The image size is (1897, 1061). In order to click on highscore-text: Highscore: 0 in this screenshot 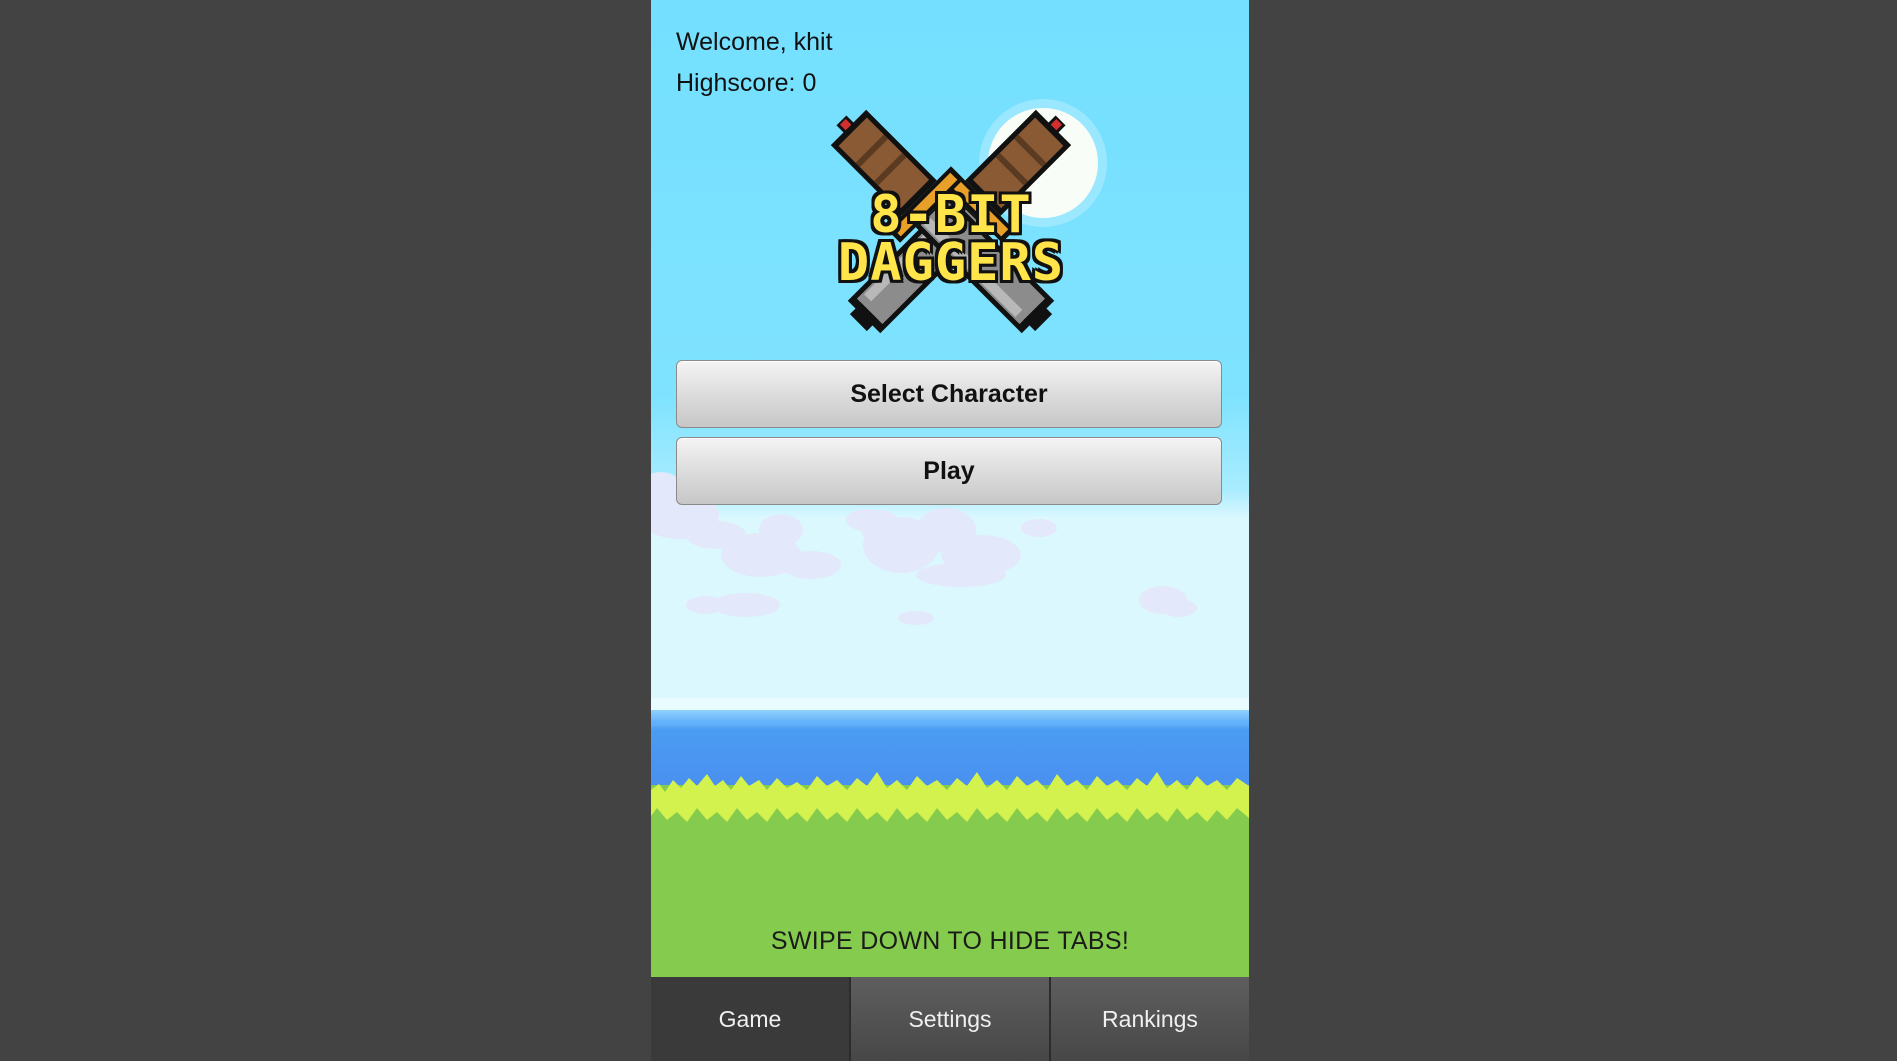, I will do `click(746, 83)`.